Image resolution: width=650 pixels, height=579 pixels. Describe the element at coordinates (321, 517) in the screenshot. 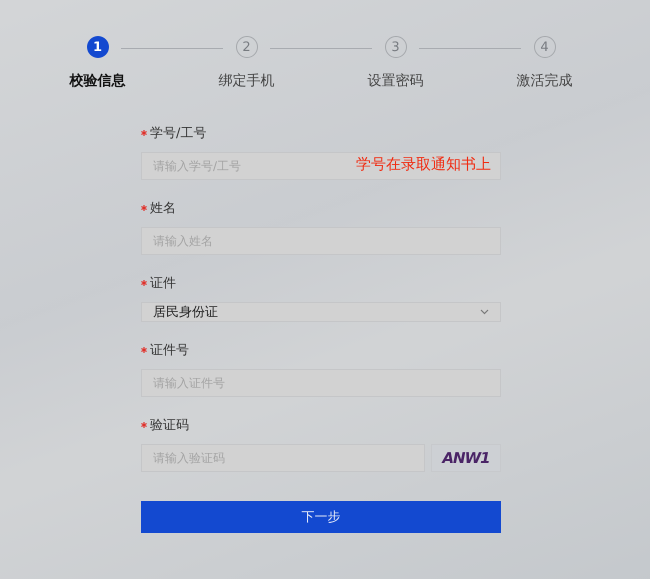

I see `next-button: 下一步` at that location.